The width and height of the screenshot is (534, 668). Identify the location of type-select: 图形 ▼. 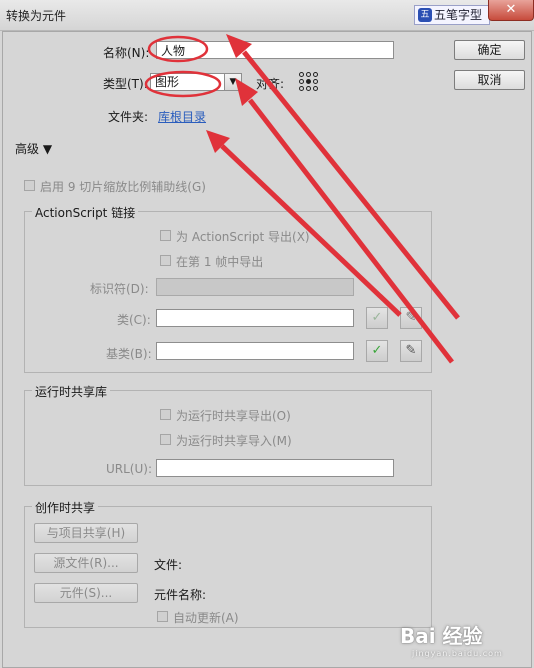
(196, 82).